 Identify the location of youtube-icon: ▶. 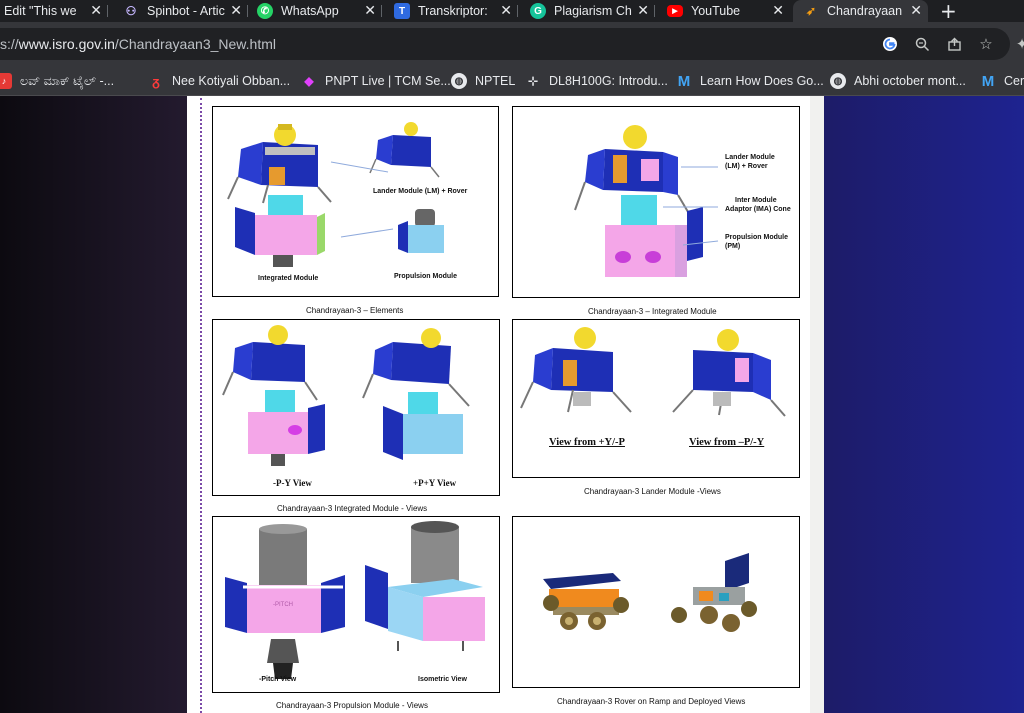
(675, 11).